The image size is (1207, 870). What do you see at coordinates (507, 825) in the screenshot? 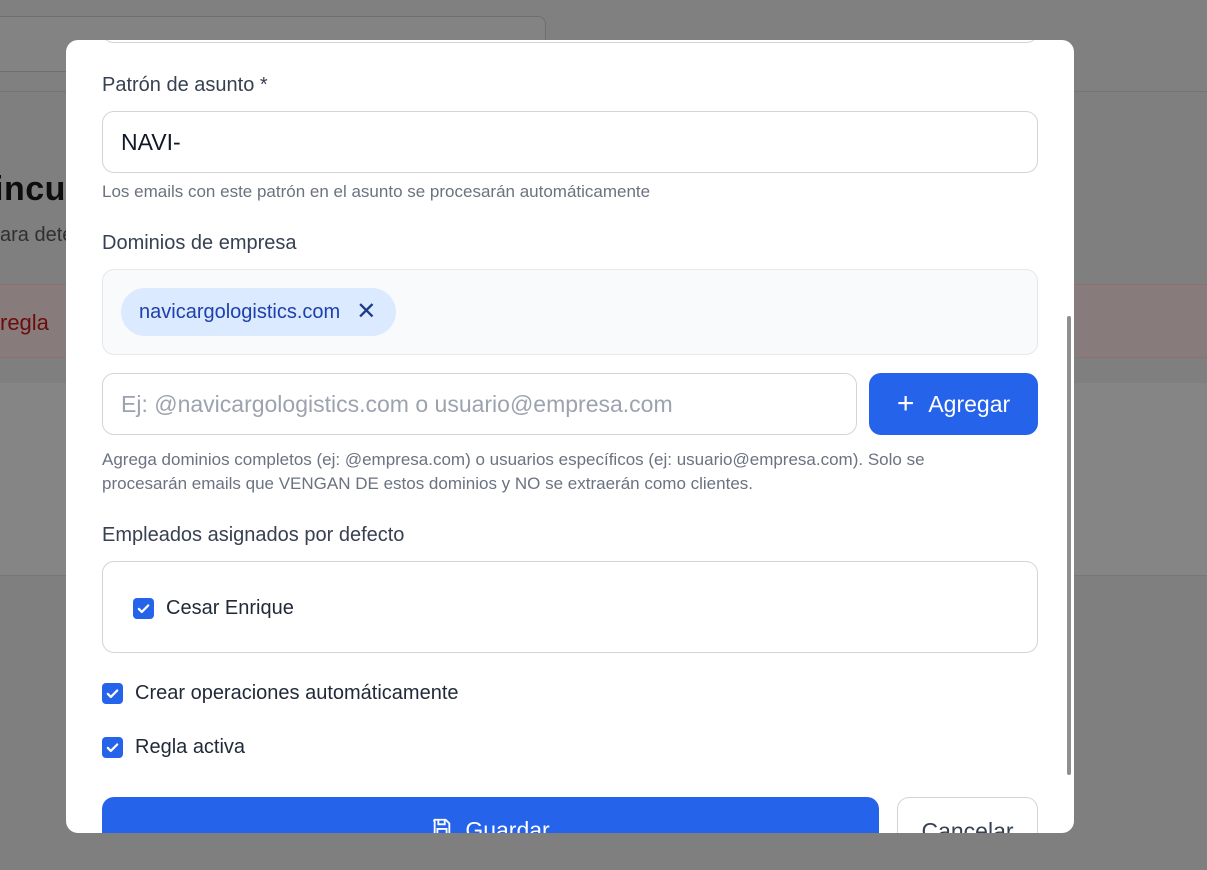
I see `save-label: Guardar` at bounding box center [507, 825].